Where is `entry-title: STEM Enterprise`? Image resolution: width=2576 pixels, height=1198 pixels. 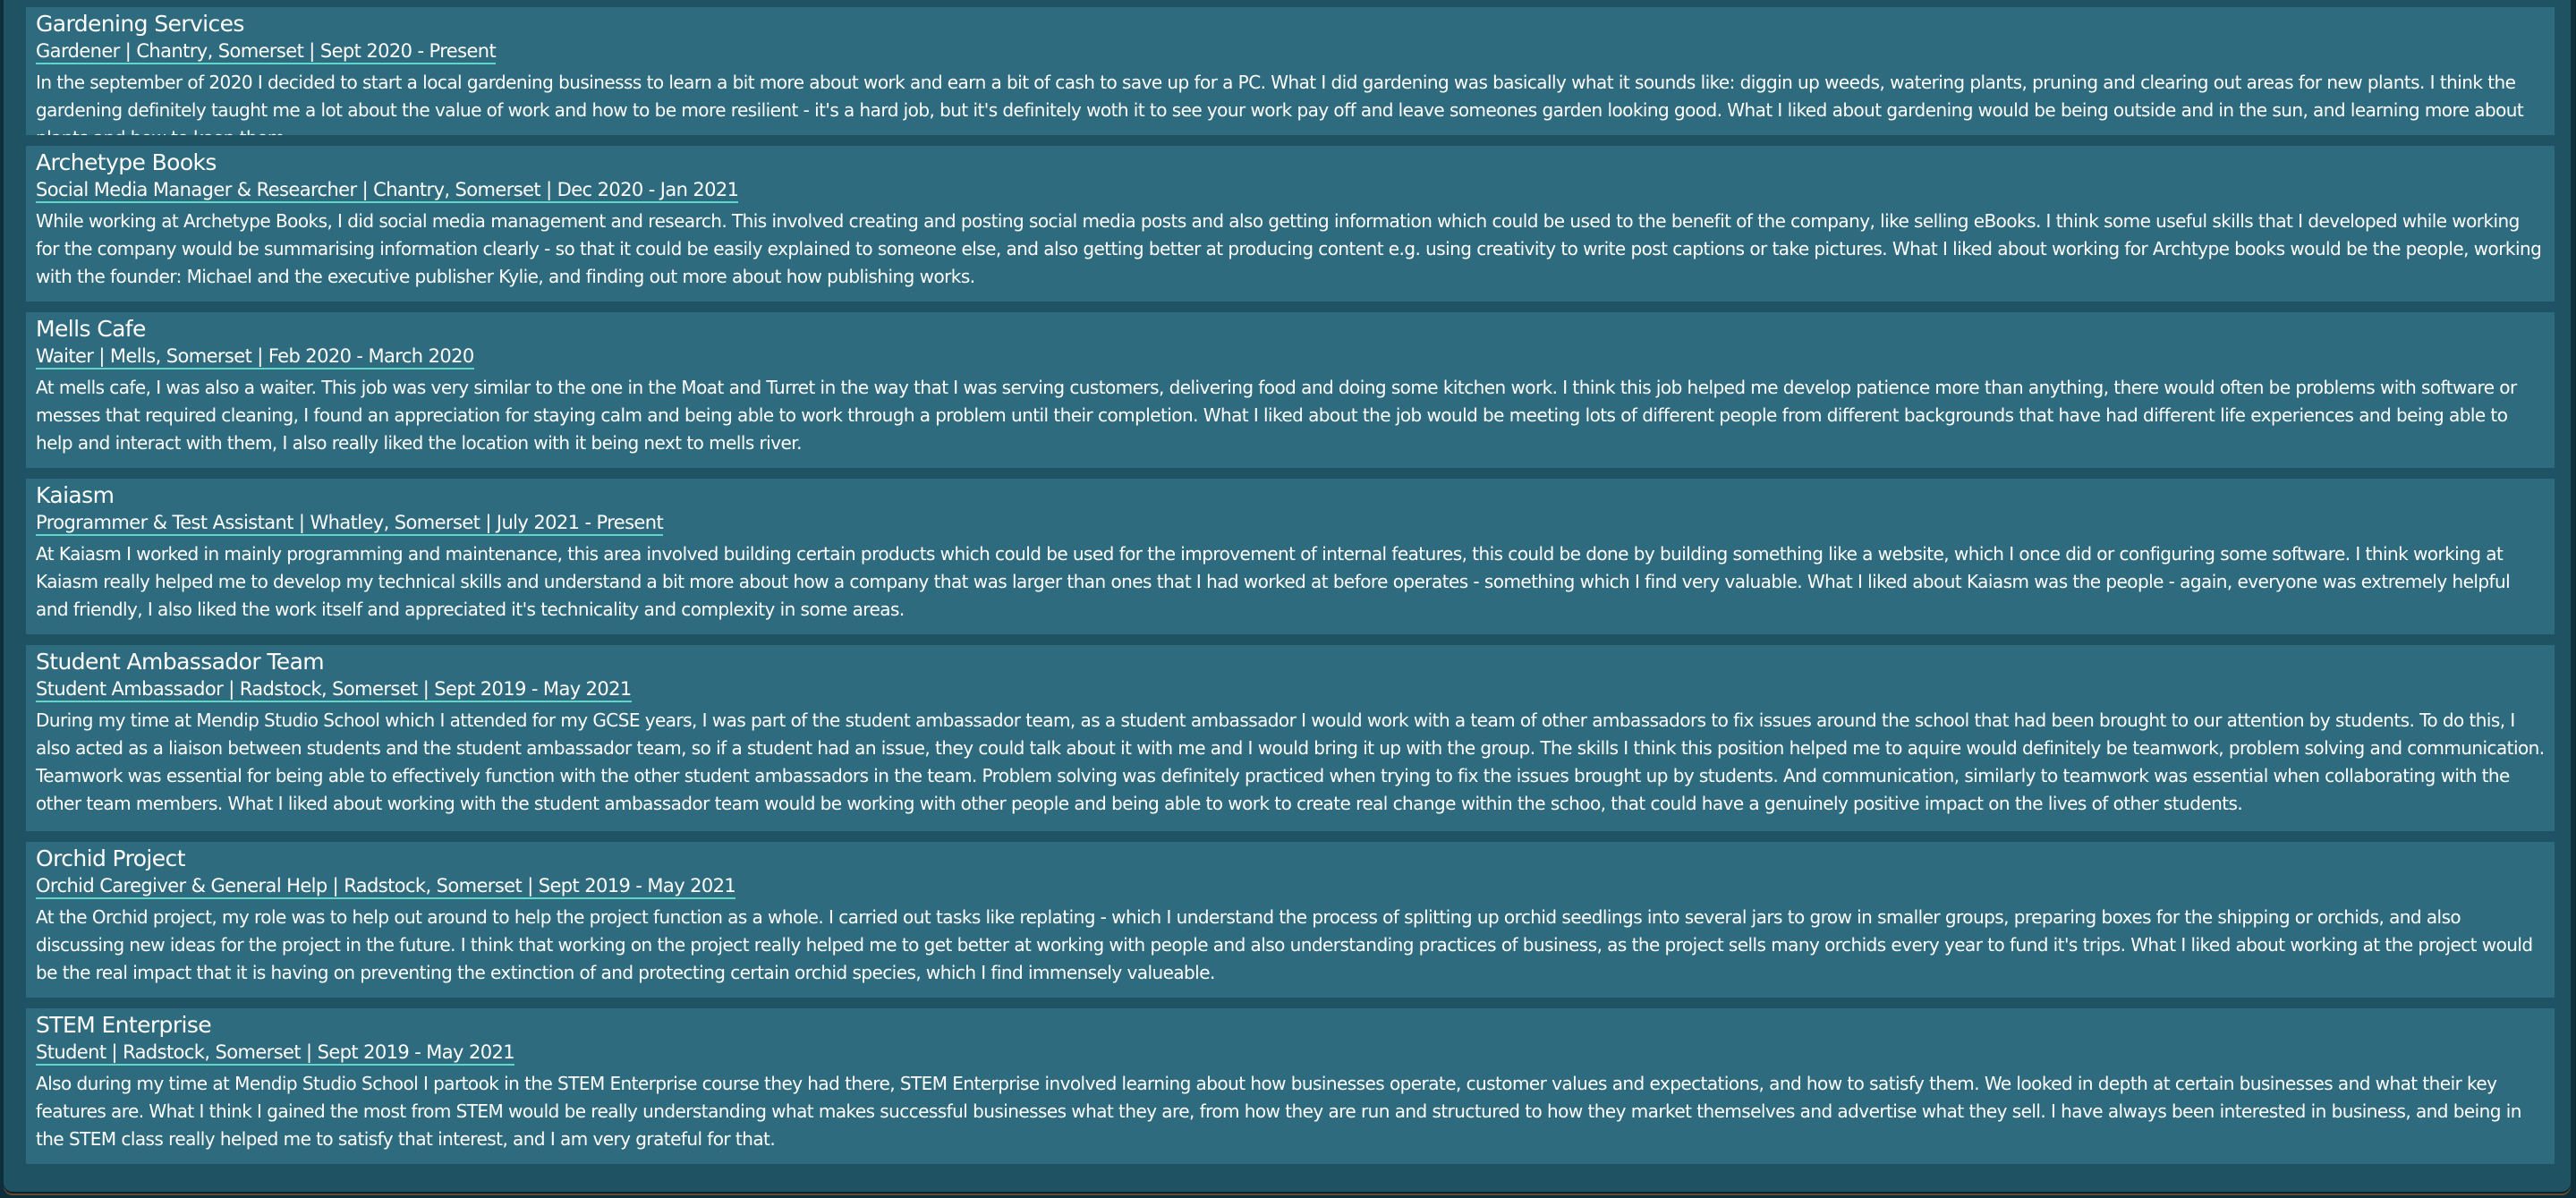
entry-title: STEM Enterprise is located at coordinates (124, 1025).